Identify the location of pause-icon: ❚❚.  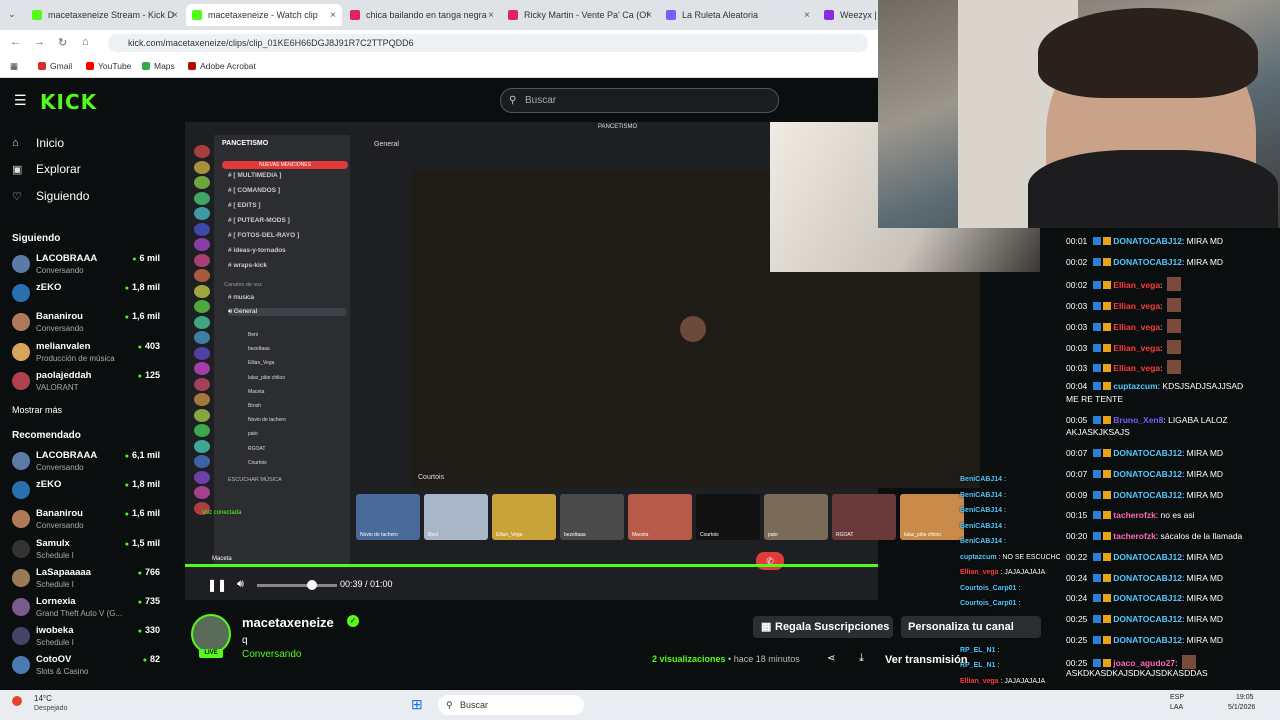
(217, 585).